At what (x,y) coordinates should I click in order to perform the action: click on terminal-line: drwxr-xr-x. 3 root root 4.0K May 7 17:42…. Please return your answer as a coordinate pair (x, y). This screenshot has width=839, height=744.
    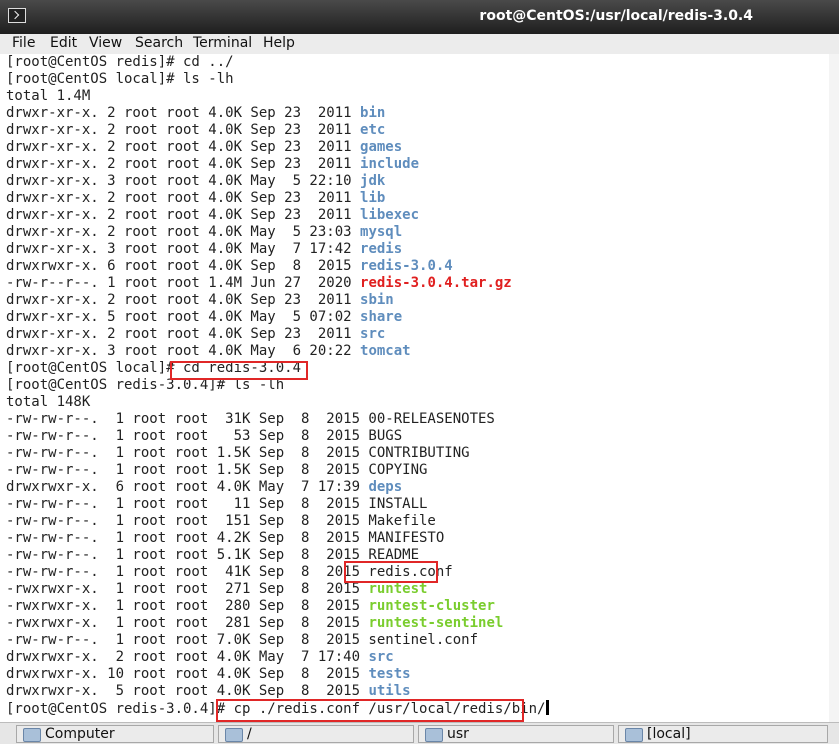
    Looking at the image, I should click on (204, 249).